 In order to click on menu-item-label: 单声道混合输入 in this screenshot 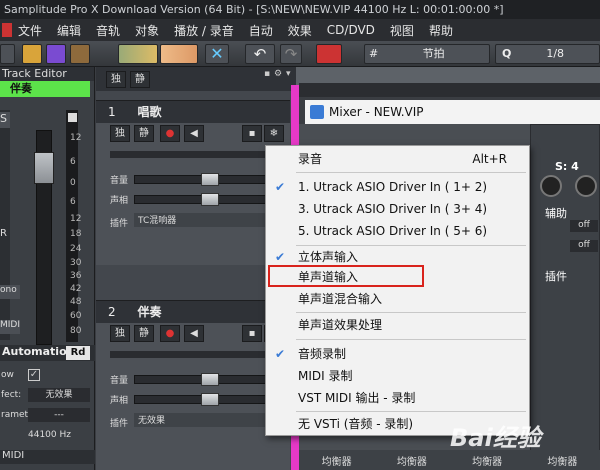, I will do `click(340, 299)`.